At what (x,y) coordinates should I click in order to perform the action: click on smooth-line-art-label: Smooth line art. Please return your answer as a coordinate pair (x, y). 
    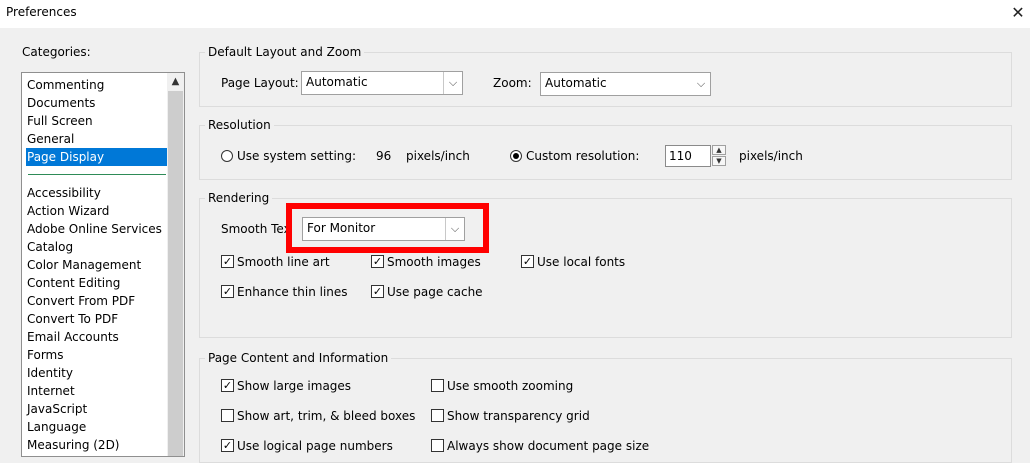
    Looking at the image, I should click on (283, 262).